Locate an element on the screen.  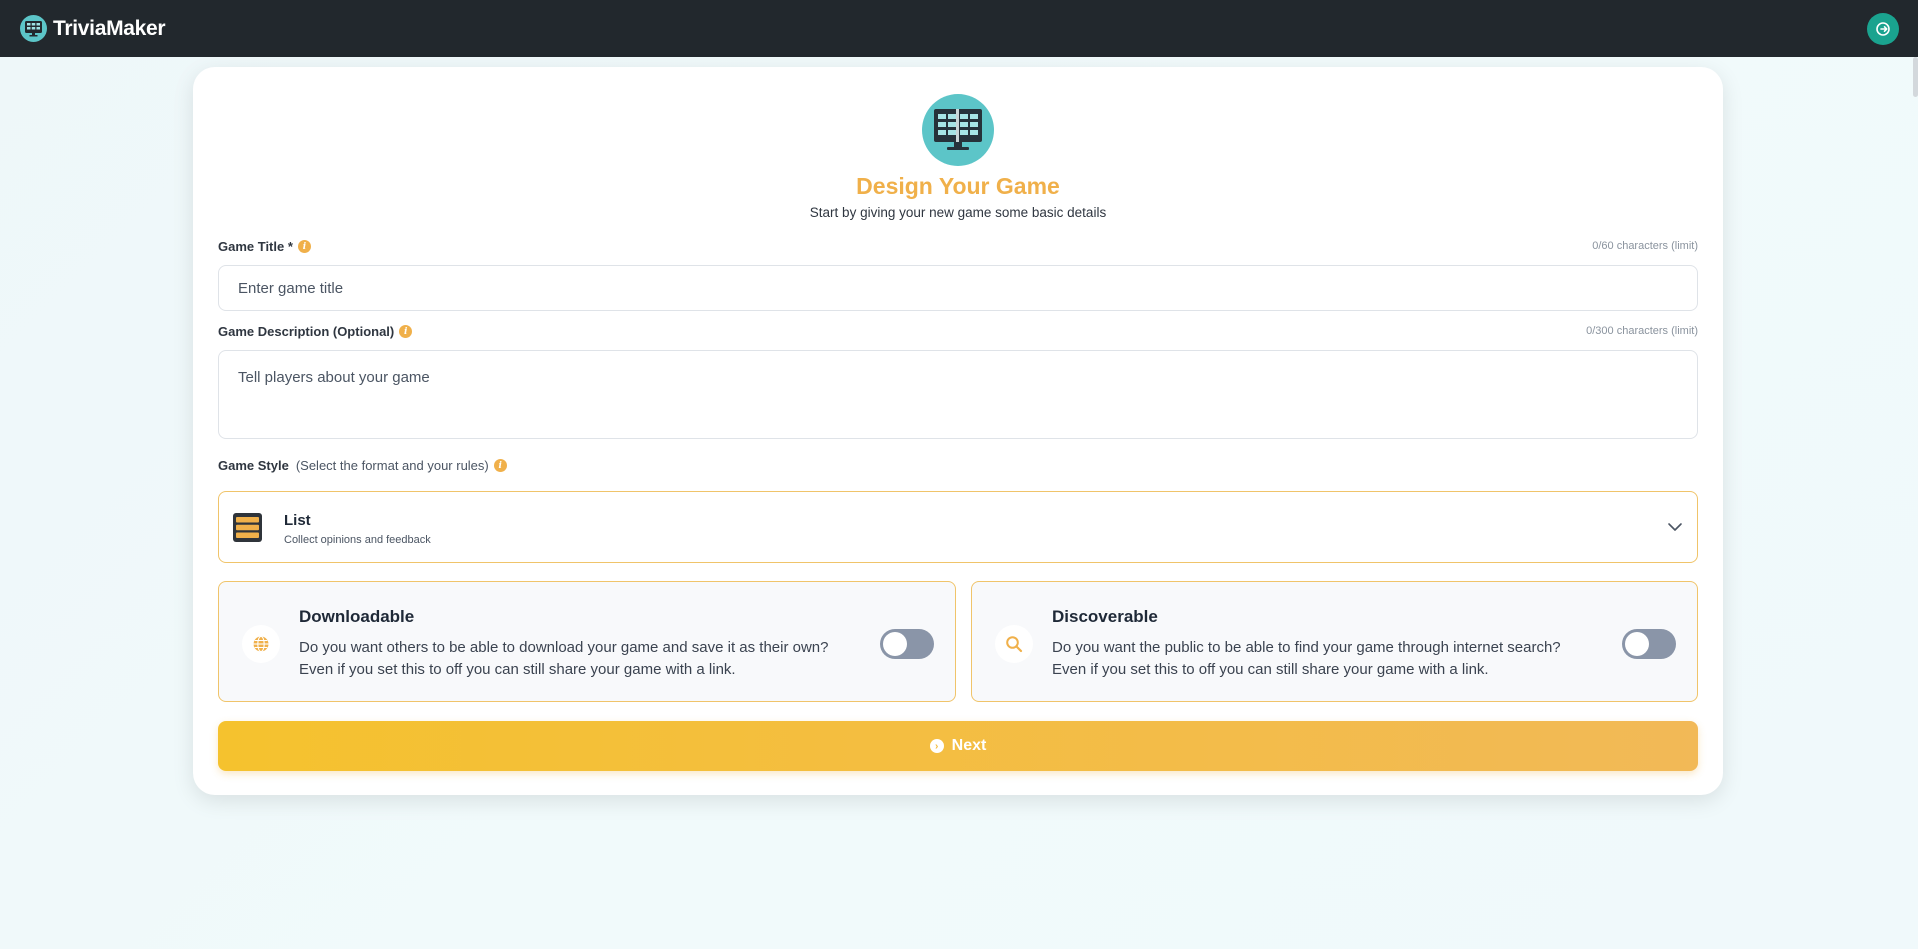
chevron-down-icon is located at coordinates (1675, 527).